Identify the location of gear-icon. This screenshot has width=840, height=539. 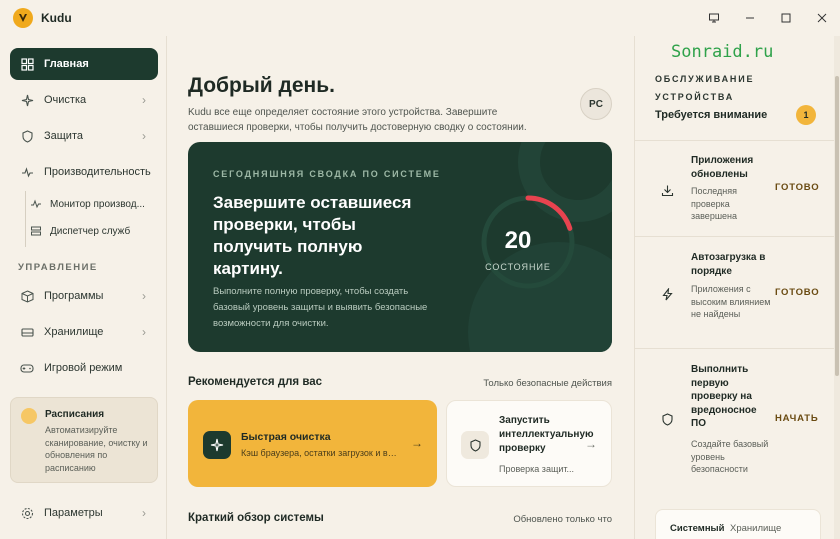
(27, 513).